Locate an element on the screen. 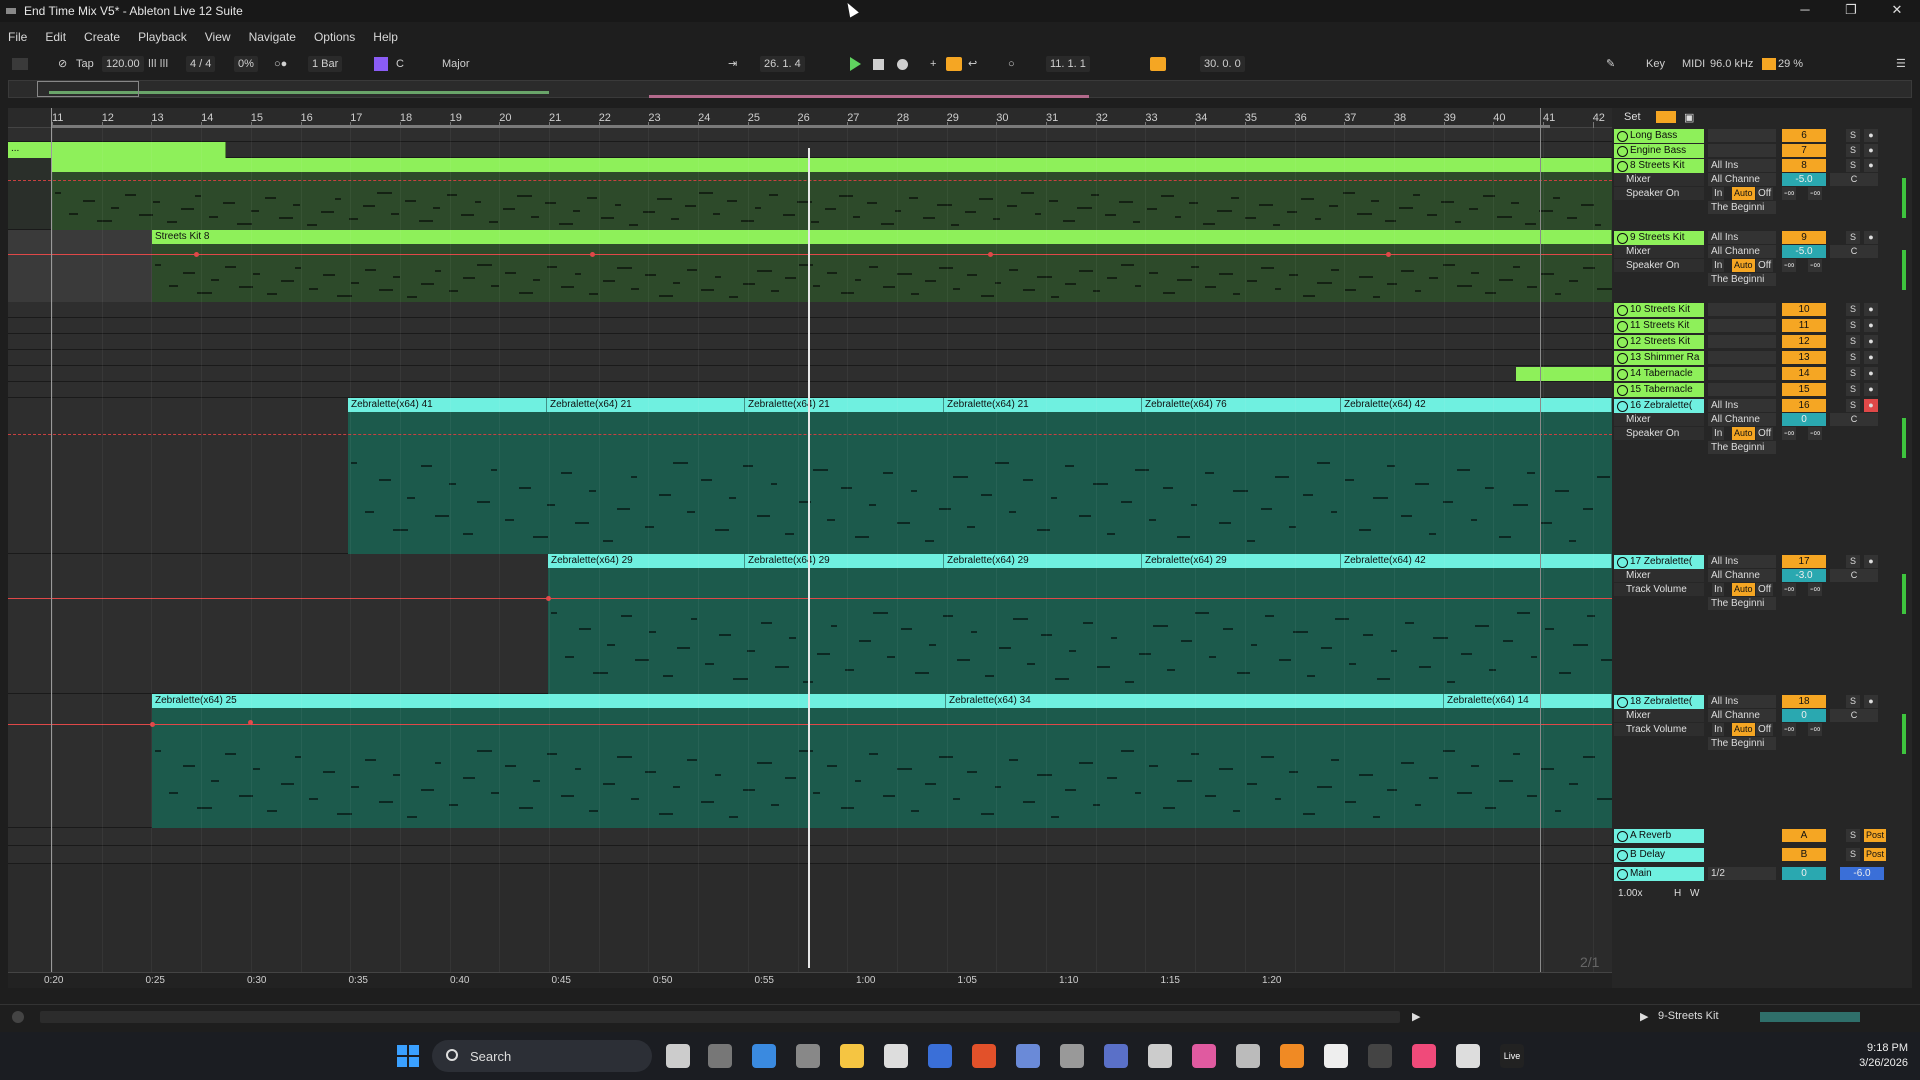  clip-body is located at coordinates (1080, 631).